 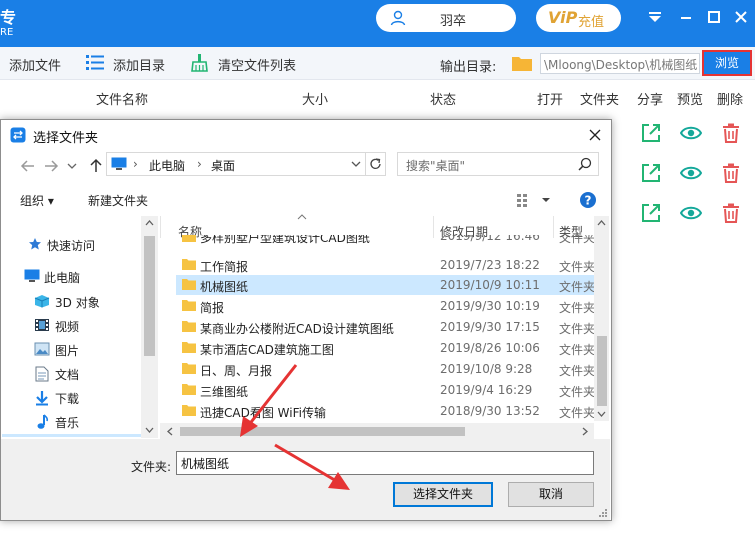 I want to click on nav-pane-scroll-thumb, so click(x=149, y=296).